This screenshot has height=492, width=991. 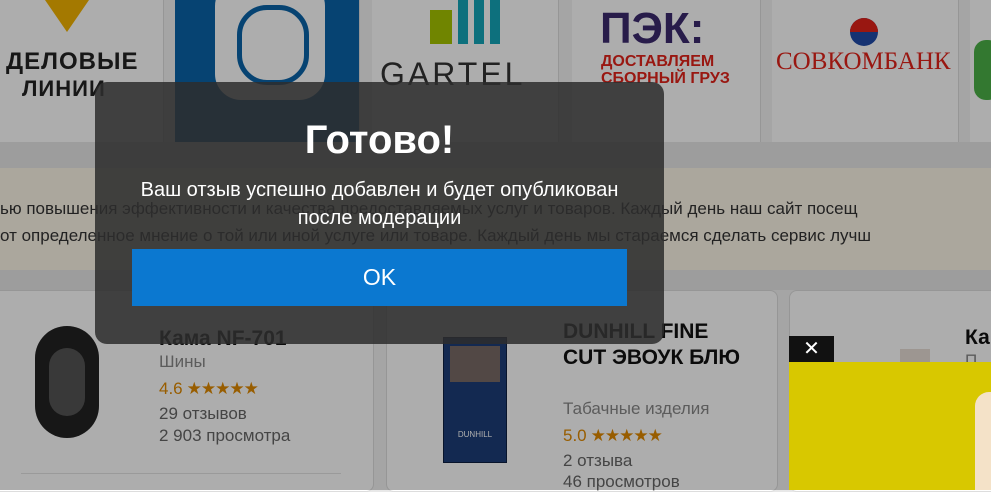 I want to click on ad-close-icon: ✕, so click(x=811, y=349).